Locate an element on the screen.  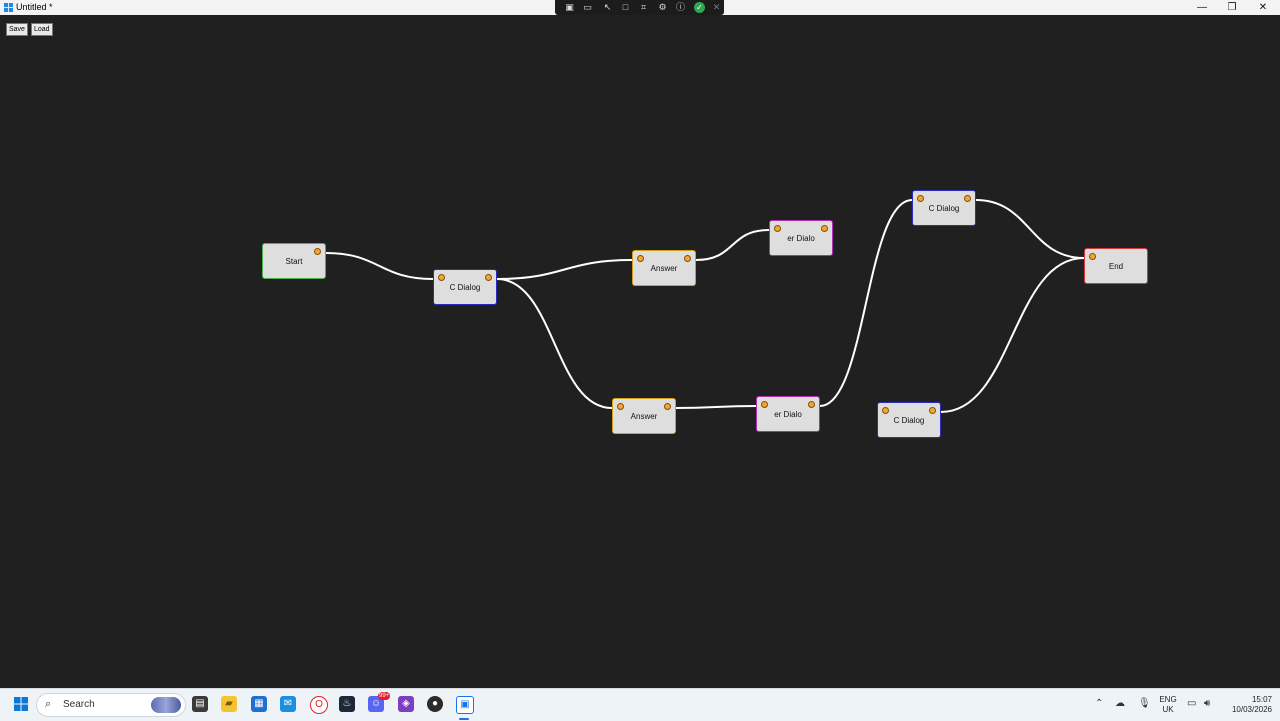
search-highlight-icon is located at coordinates (166, 705).